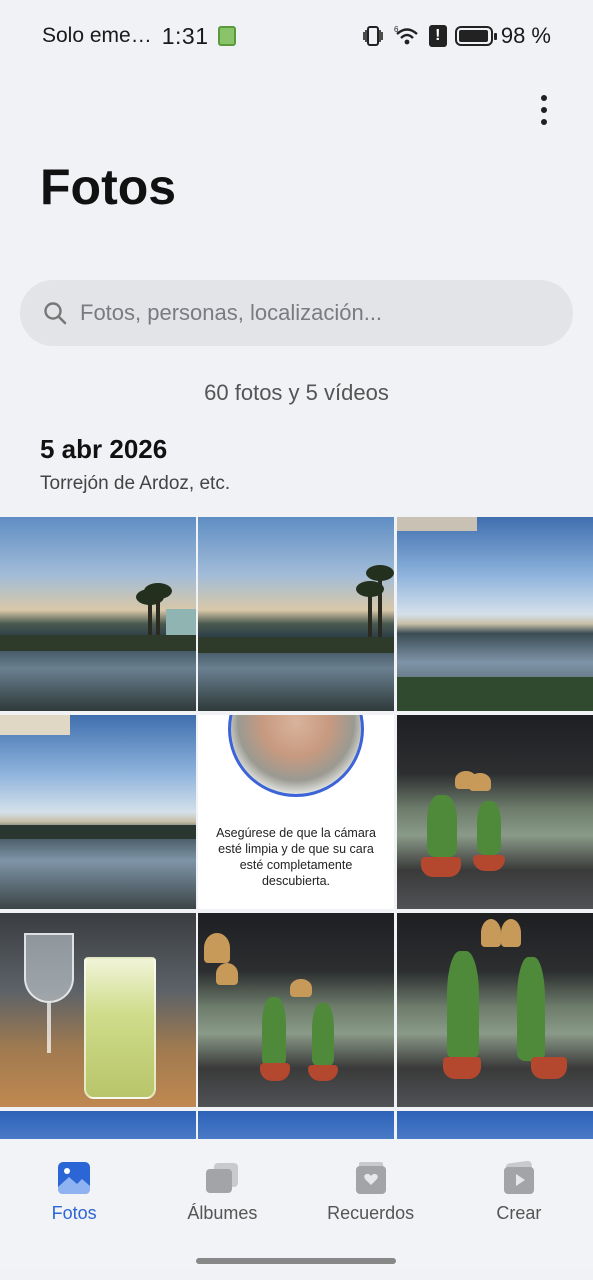  I want to click on battery-percent: 98 %, so click(525, 35).